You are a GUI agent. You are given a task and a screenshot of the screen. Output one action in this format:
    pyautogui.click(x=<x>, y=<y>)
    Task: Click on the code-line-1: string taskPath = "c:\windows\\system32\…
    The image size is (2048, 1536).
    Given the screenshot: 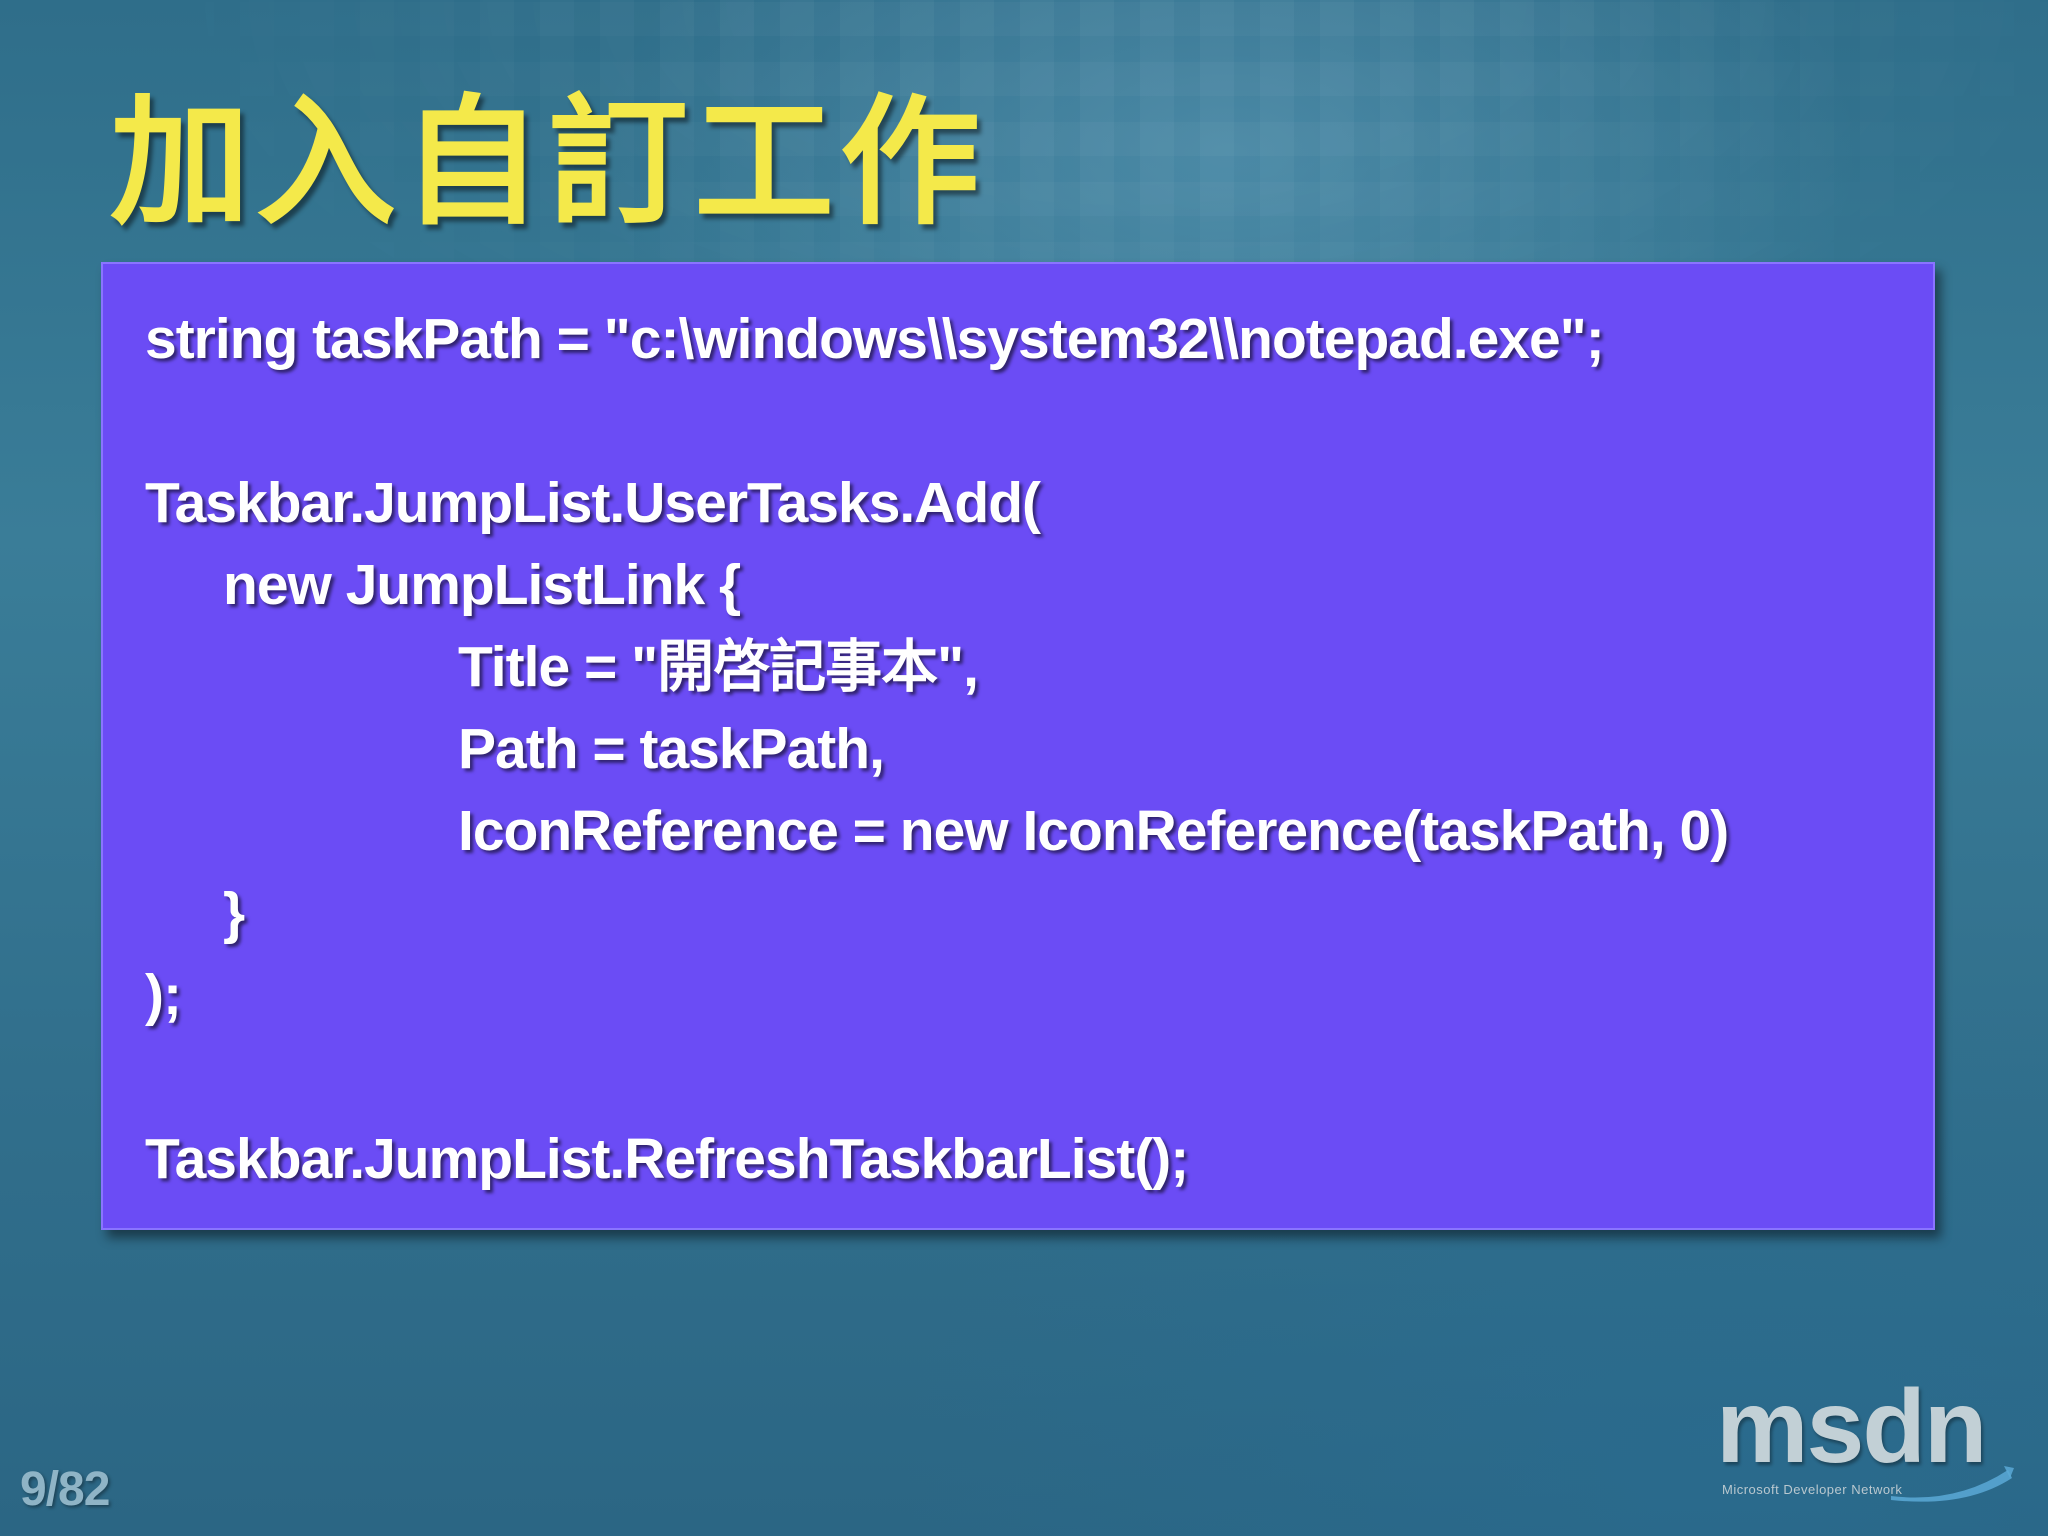 What is the action you would take?
    pyautogui.click(x=875, y=339)
    